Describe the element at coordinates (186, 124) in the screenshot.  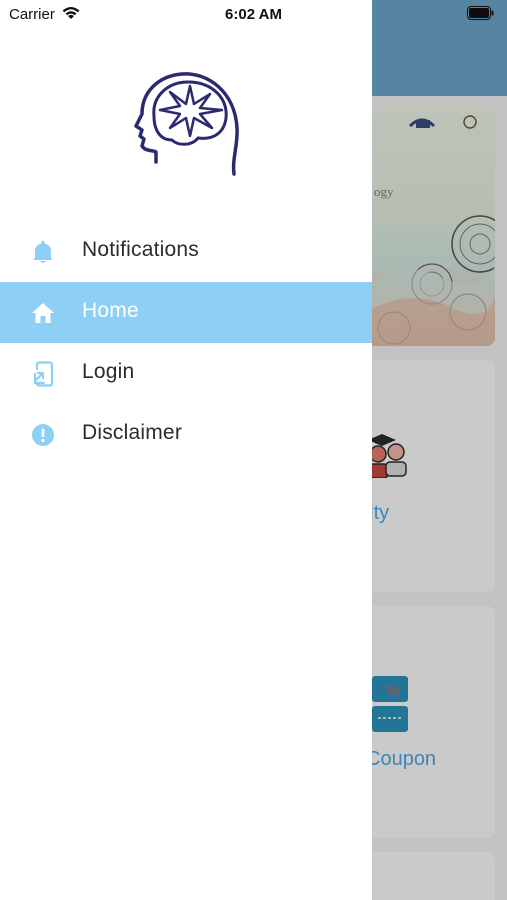
I see `brain-head-logo-icon` at that location.